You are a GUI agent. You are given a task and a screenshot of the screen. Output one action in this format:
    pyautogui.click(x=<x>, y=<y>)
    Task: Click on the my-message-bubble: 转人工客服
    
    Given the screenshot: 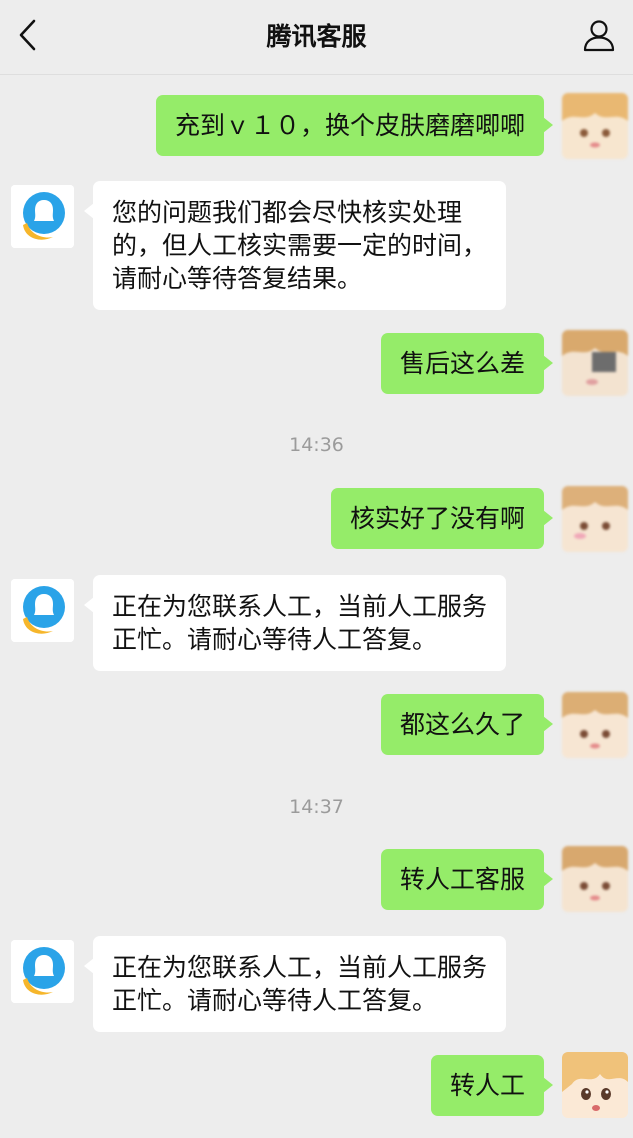 What is the action you would take?
    pyautogui.click(x=467, y=879)
    